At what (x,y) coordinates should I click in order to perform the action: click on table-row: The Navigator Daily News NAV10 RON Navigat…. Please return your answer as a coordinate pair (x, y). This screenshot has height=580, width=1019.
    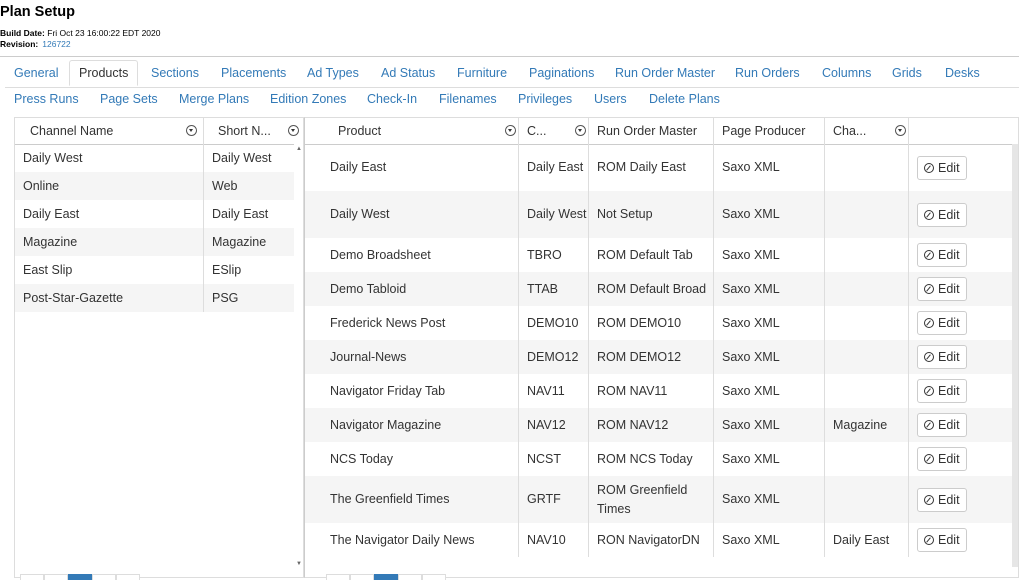
    Looking at the image, I should click on (661, 540).